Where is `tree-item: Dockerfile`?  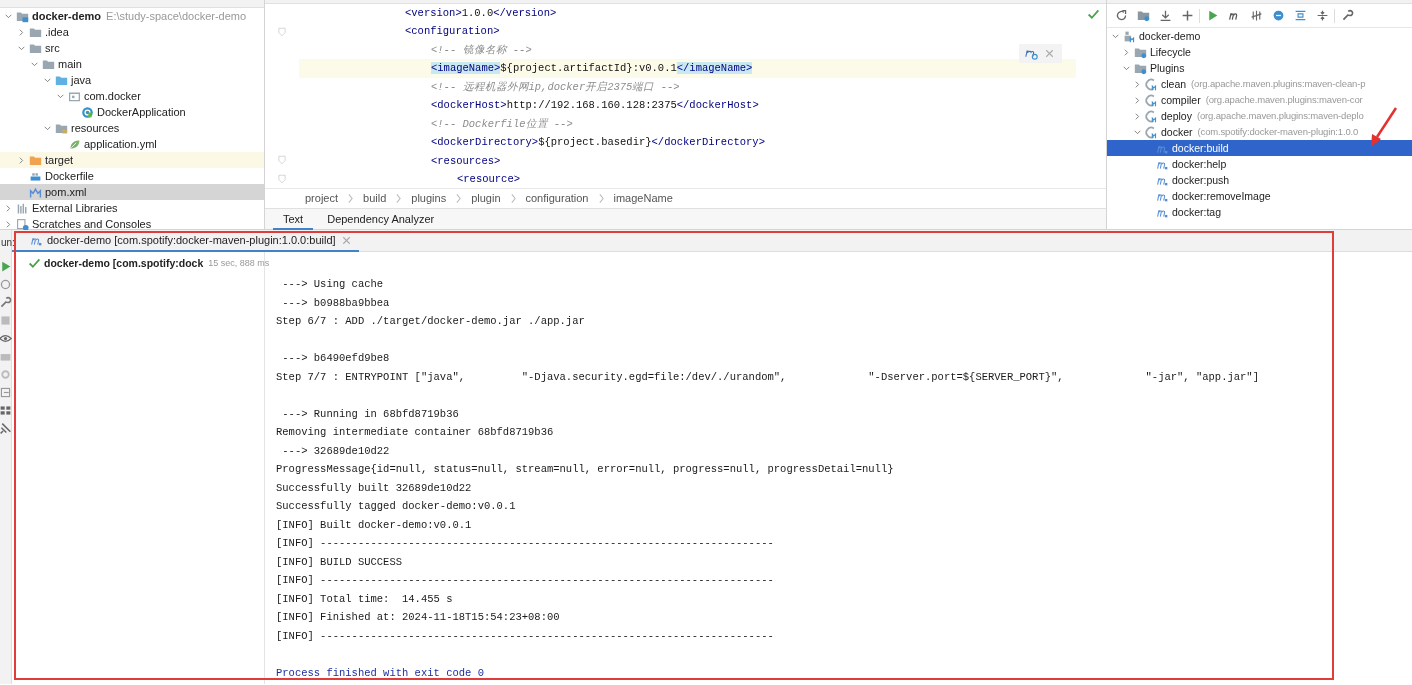 tree-item: Dockerfile is located at coordinates (132, 176).